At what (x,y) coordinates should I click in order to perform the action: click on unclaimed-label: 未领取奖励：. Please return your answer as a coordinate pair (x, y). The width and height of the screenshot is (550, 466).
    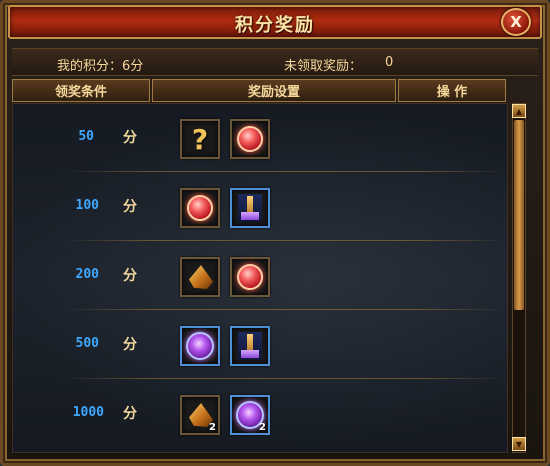
    Looking at the image, I should click on (323, 66).